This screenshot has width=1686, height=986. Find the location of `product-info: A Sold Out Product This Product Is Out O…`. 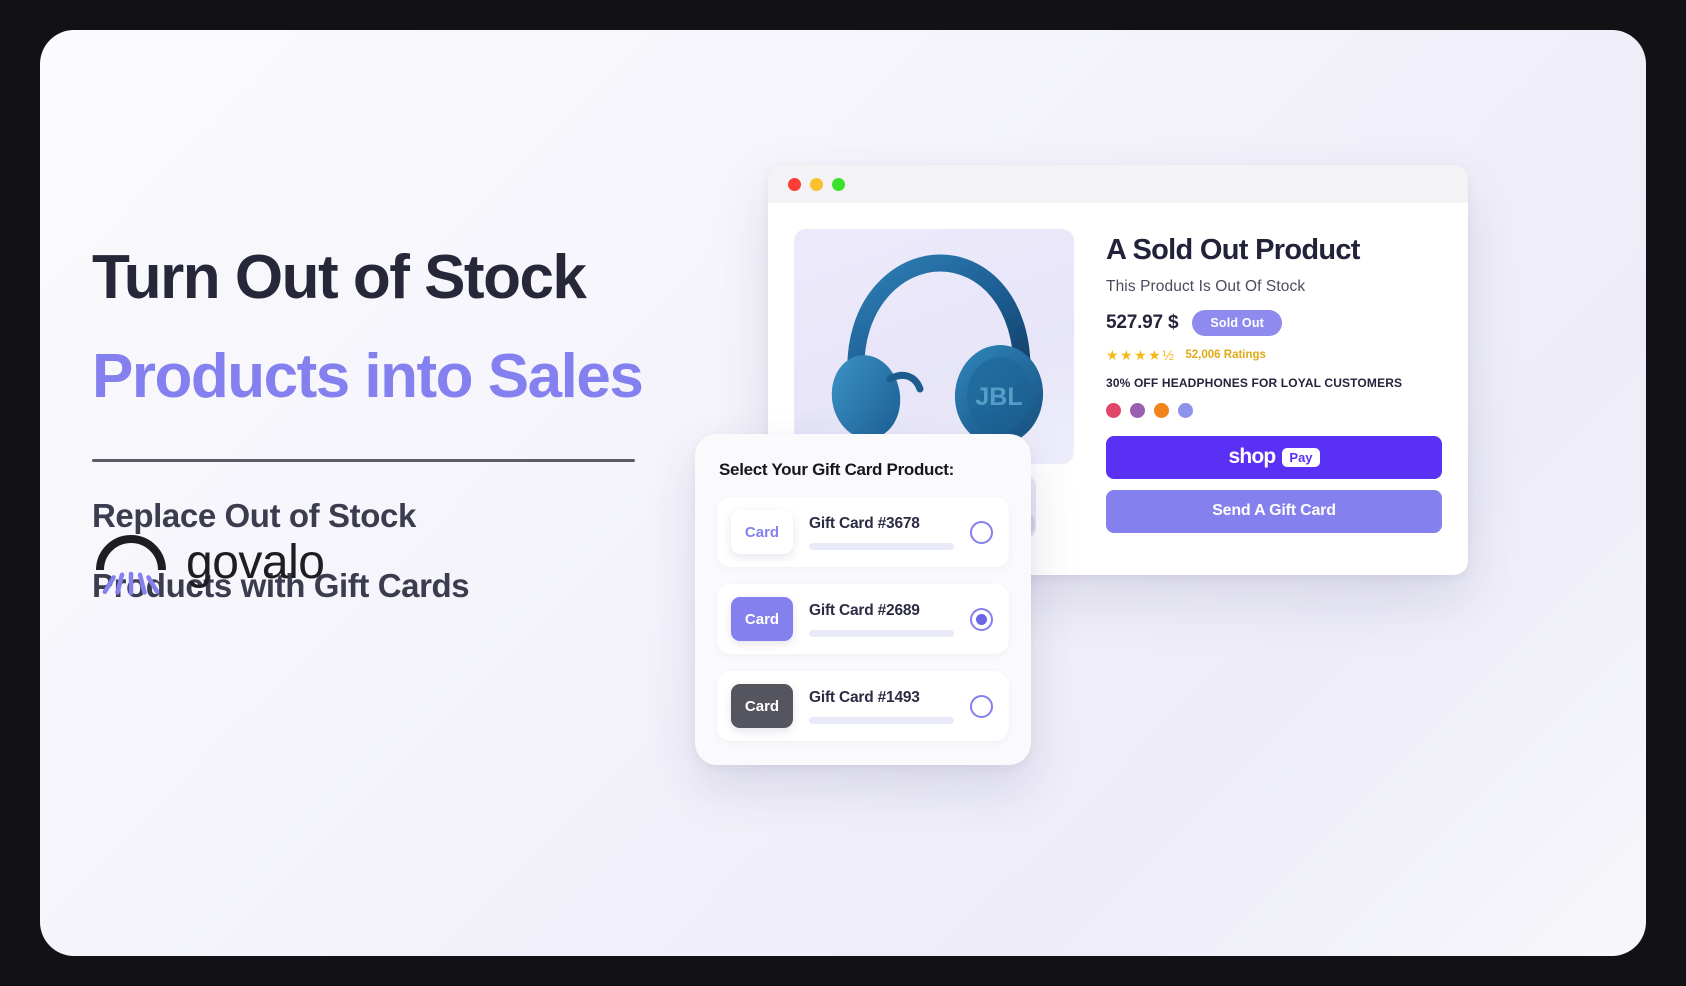

product-info: A Sold Out Product This Product Is Out O… is located at coordinates (1271, 383).